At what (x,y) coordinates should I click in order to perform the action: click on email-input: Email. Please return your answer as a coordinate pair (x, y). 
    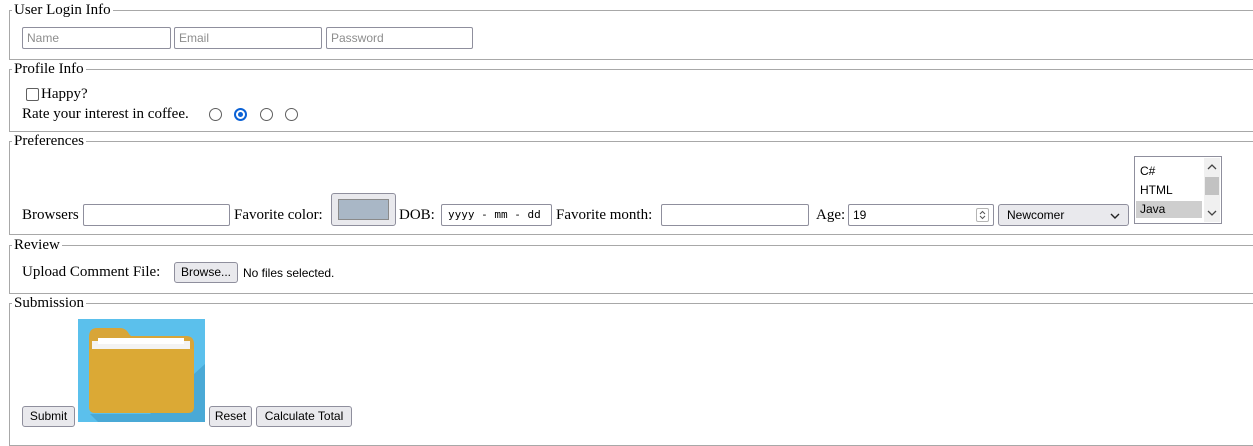
    Looking at the image, I should click on (248, 38).